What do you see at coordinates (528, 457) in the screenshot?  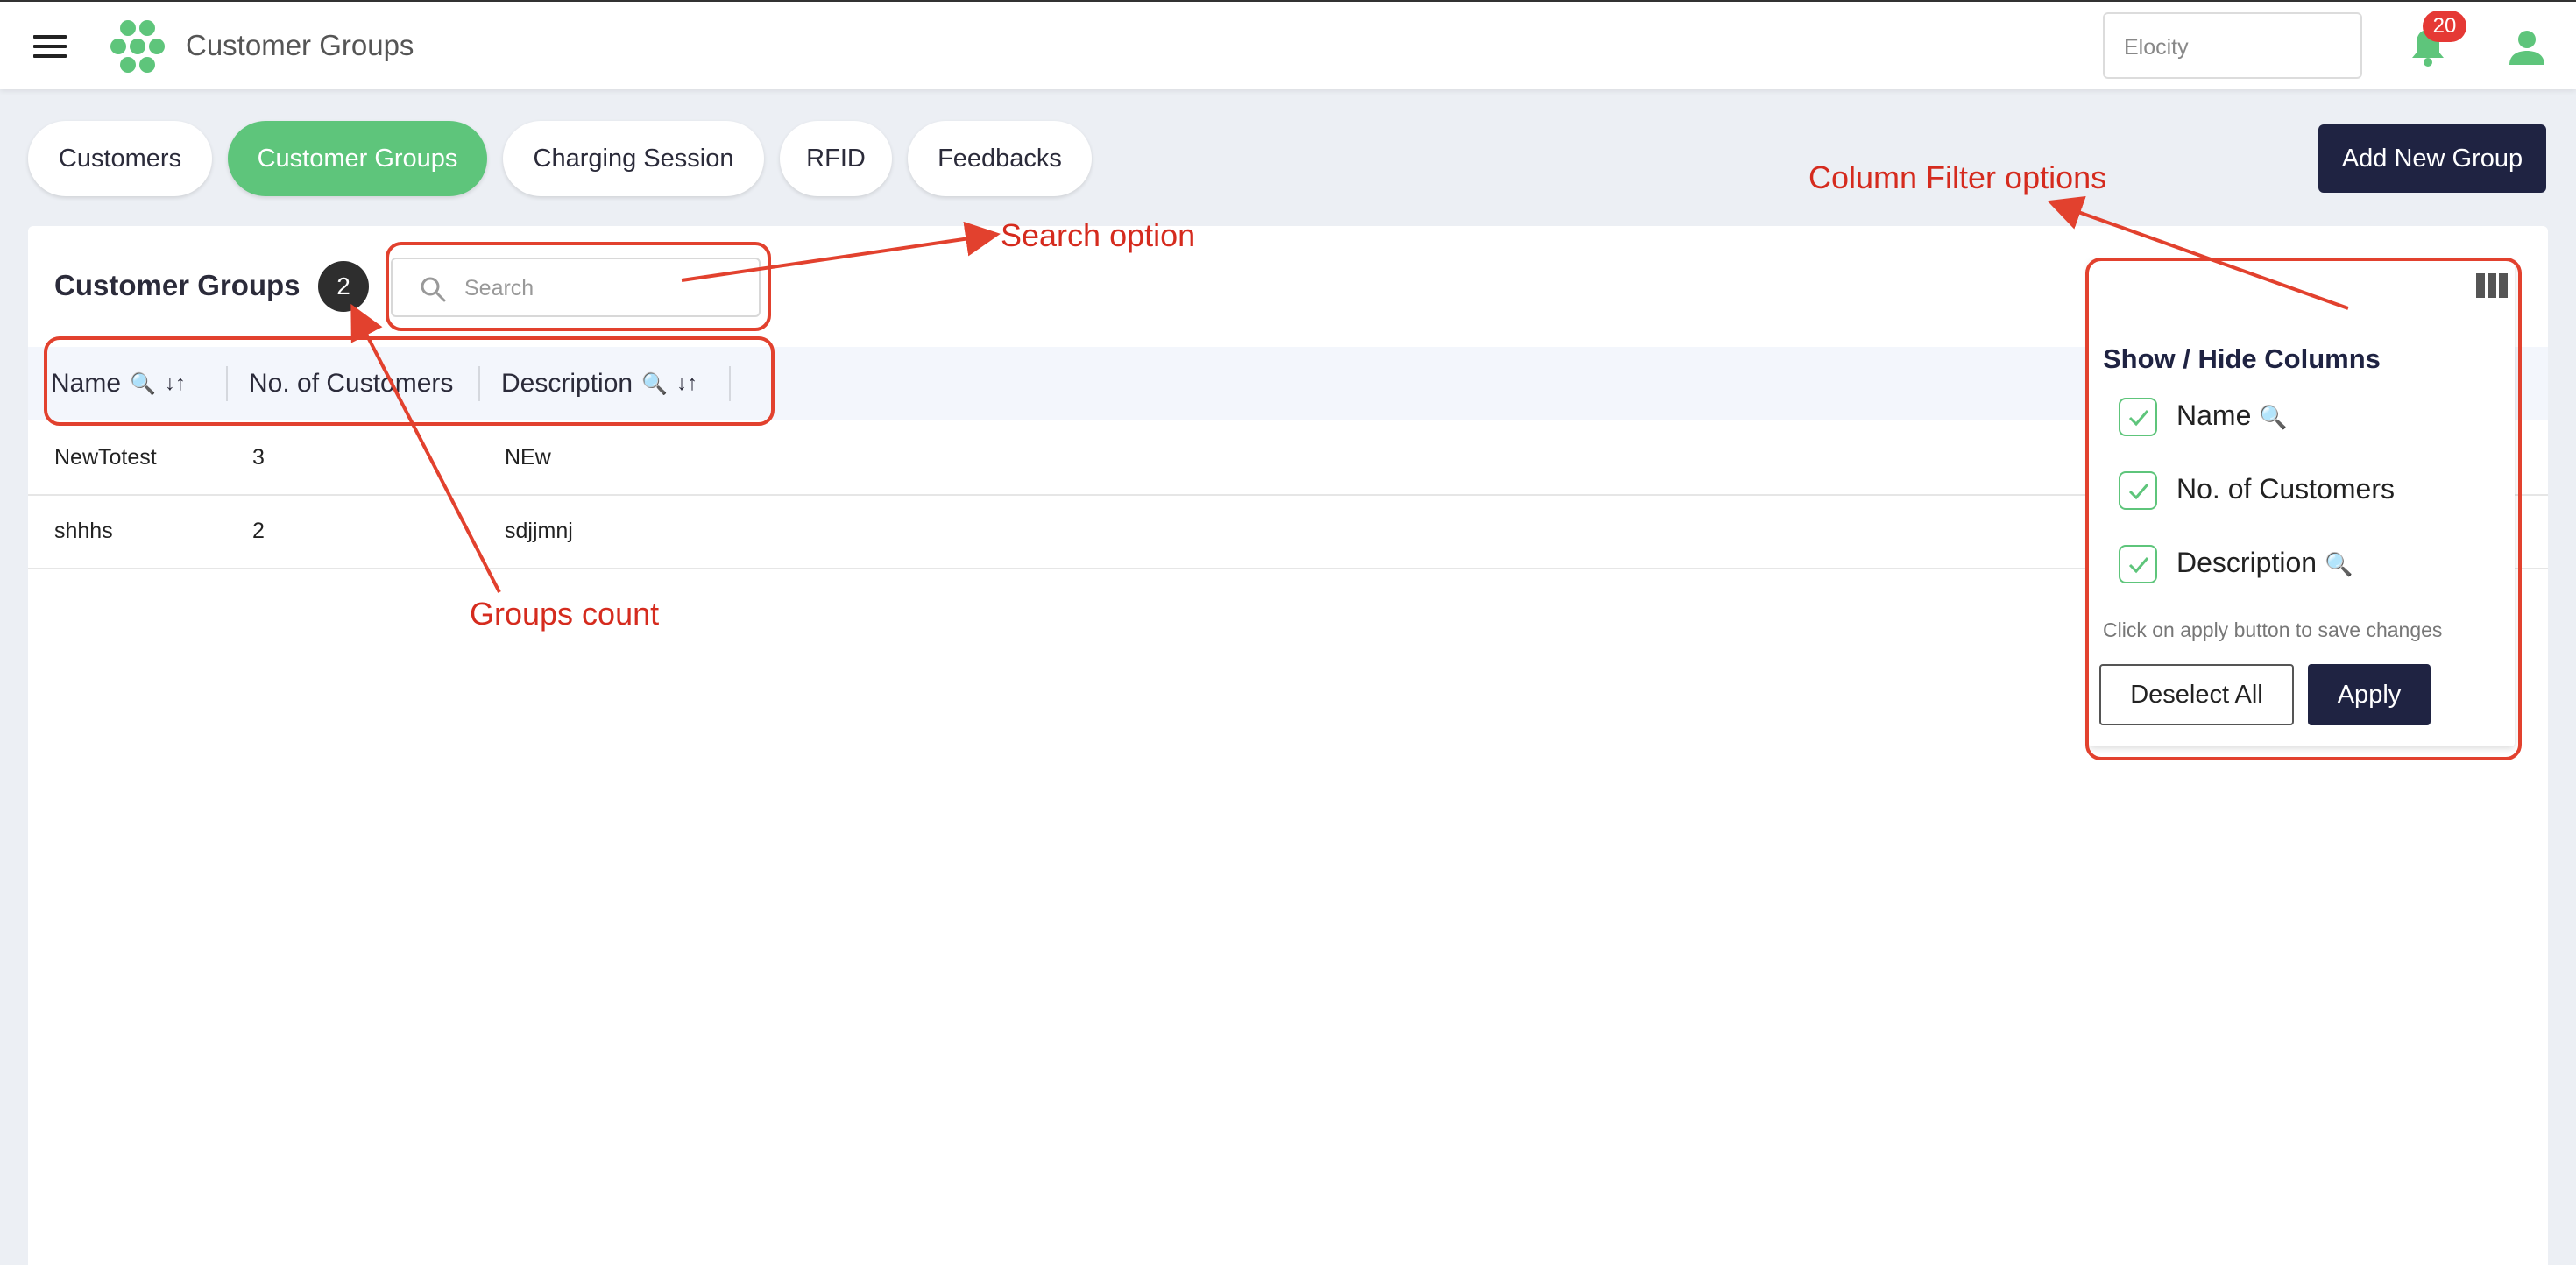 I see `cell-description: NEw` at bounding box center [528, 457].